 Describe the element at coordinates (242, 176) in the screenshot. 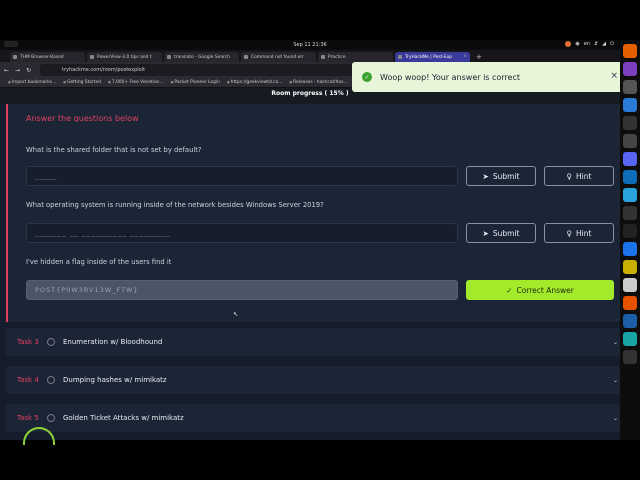

I see `answer-1-input: _____` at that location.